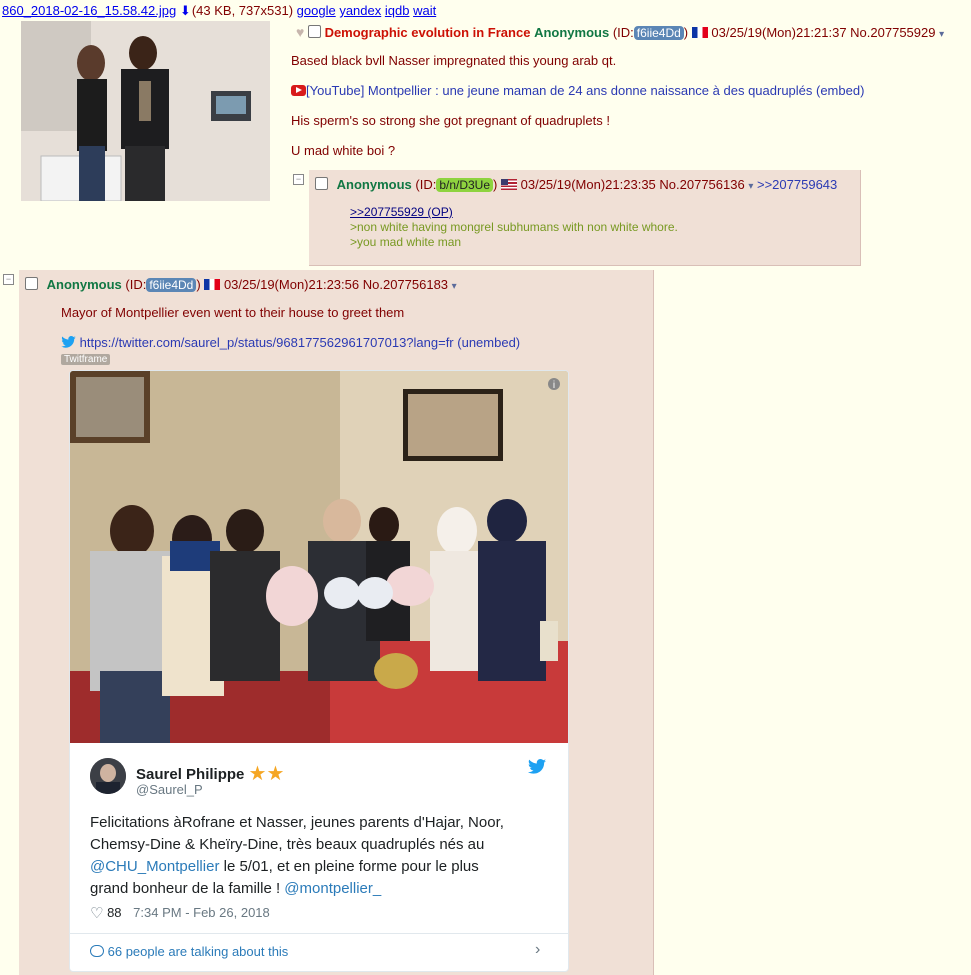 The height and width of the screenshot is (975, 971). I want to click on op-select-checkbox, so click(314, 31).